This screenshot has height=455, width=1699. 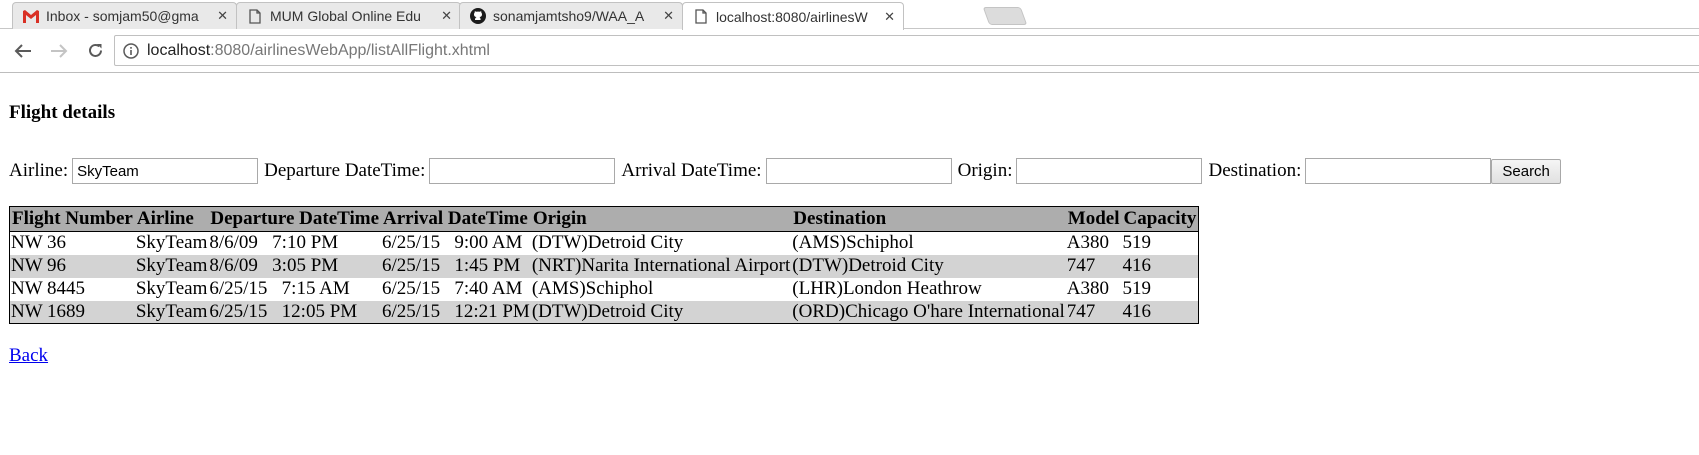 I want to click on column-header: Flight Number, so click(x=72, y=219).